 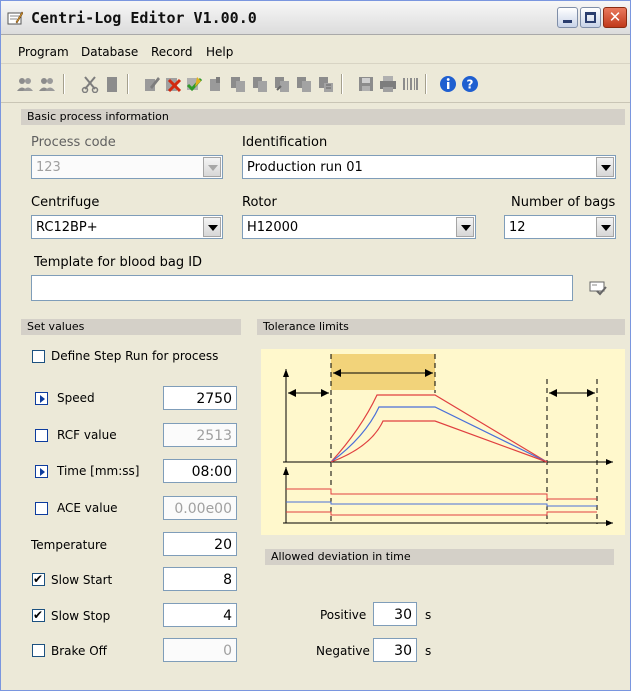 What do you see at coordinates (76, 398) in the screenshot?
I see `speed-label: Speed` at bounding box center [76, 398].